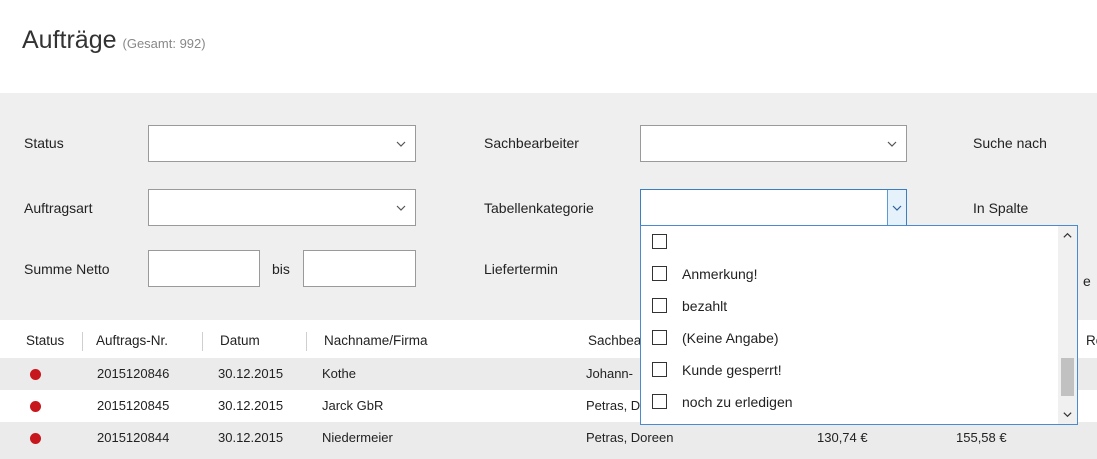  What do you see at coordinates (850, 242) in the screenshot?
I see `dropdown-option` at bounding box center [850, 242].